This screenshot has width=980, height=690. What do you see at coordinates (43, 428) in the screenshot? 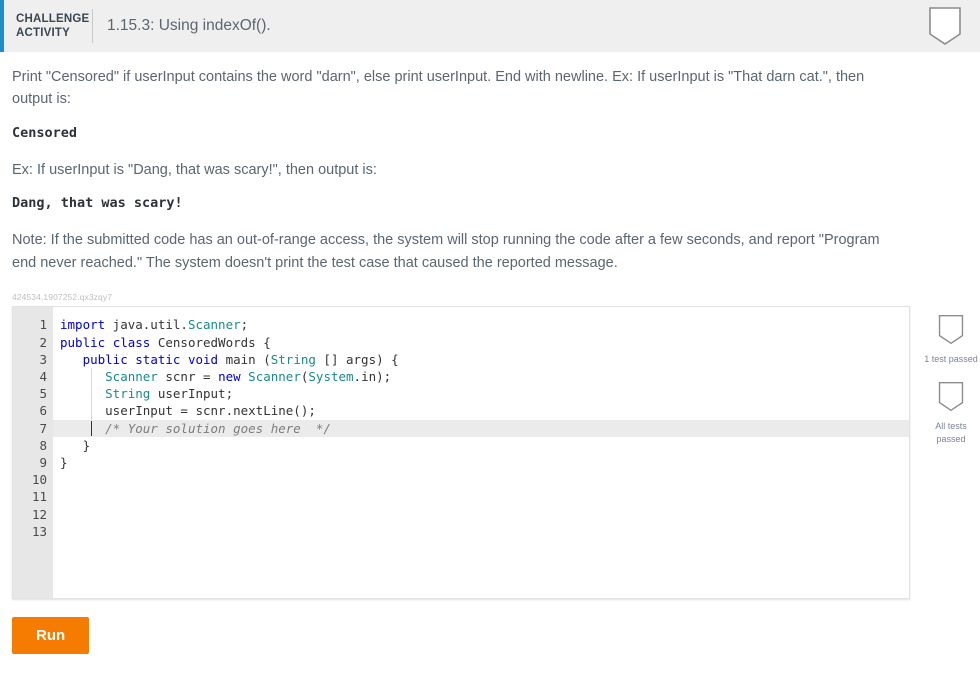
I see `line-number: 7` at bounding box center [43, 428].